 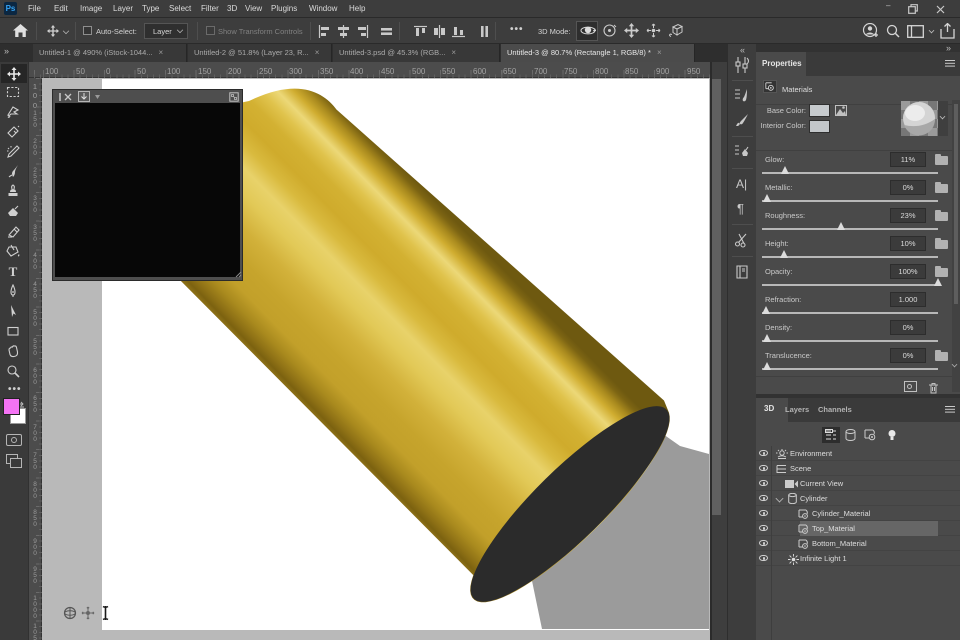 What do you see at coordinates (741, 184) in the screenshot?
I see `svg-text: A|` at bounding box center [741, 184].